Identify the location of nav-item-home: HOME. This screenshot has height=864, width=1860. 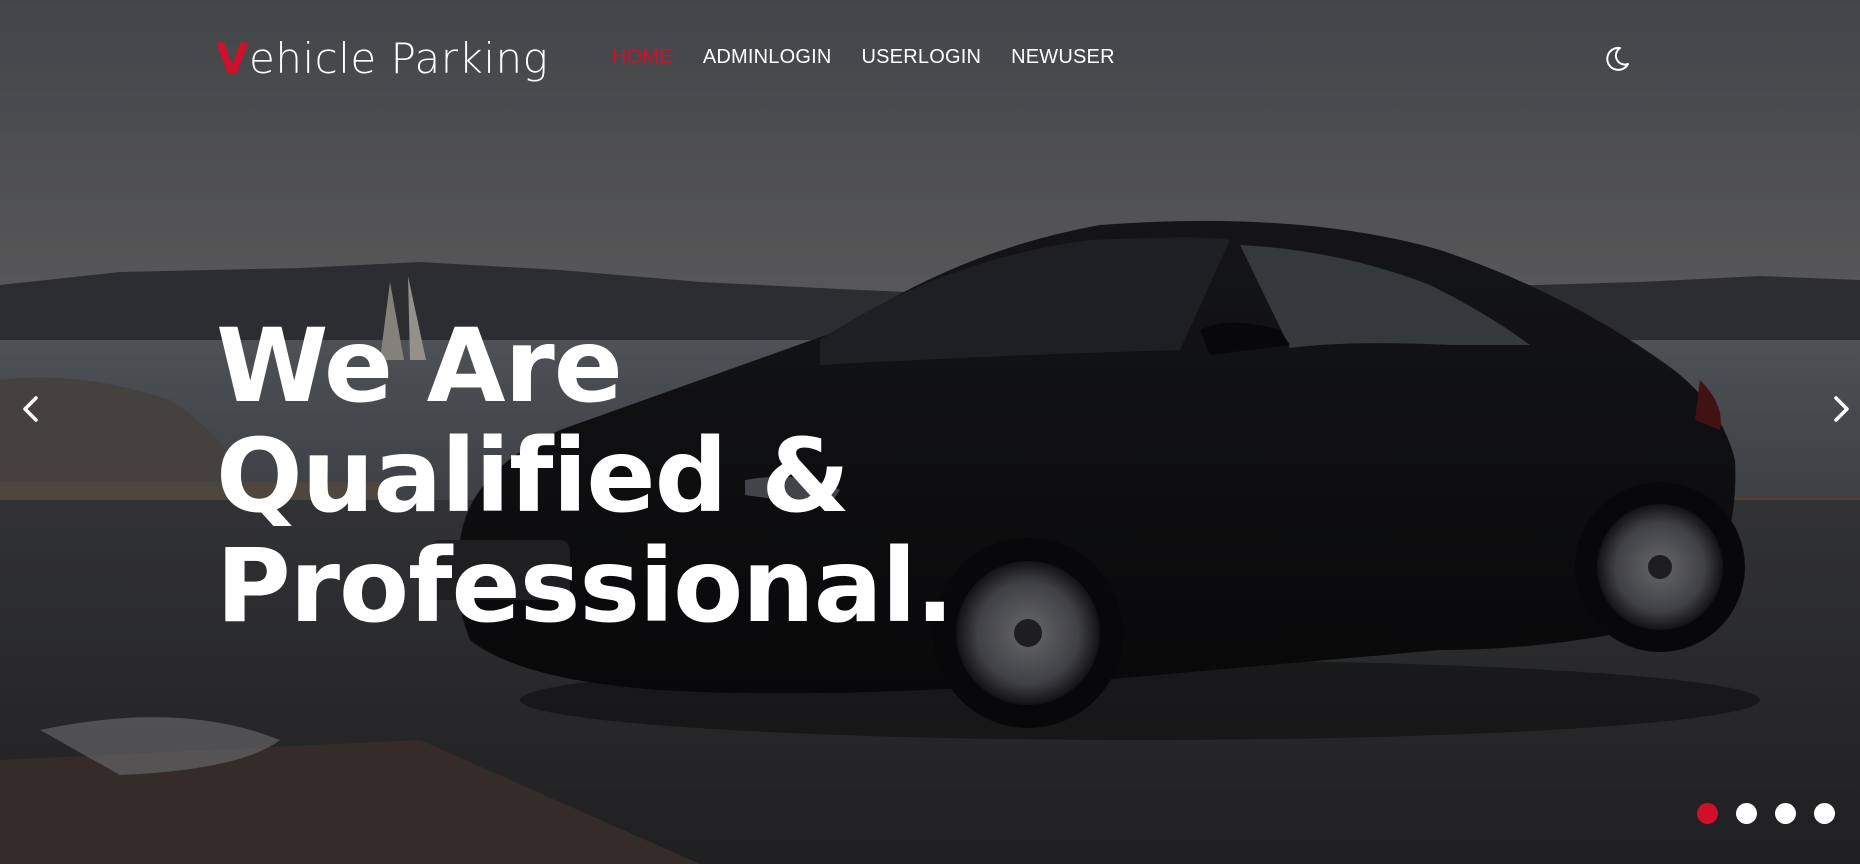
(642, 57).